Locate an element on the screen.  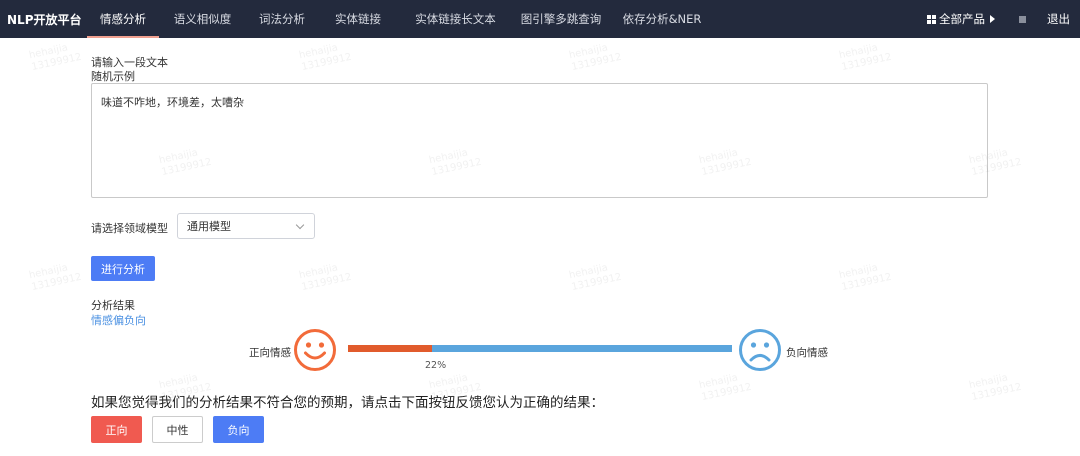
tab-entity-link-long: 实体链接长文本 is located at coordinates (455, 19).